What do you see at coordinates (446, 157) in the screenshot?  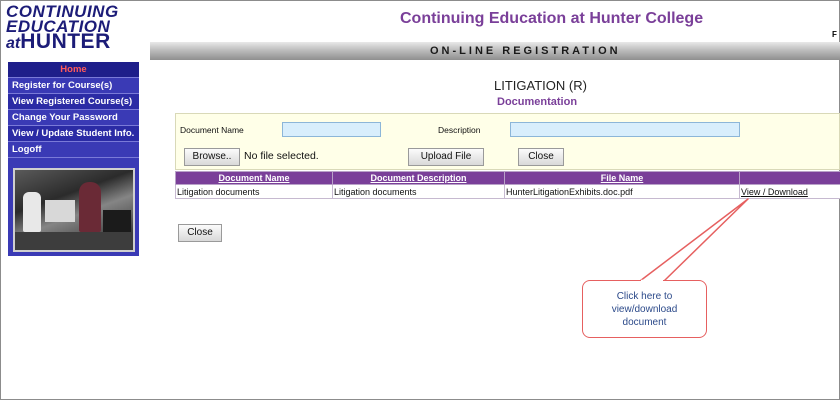 I see `upload-file-button: Upload File` at bounding box center [446, 157].